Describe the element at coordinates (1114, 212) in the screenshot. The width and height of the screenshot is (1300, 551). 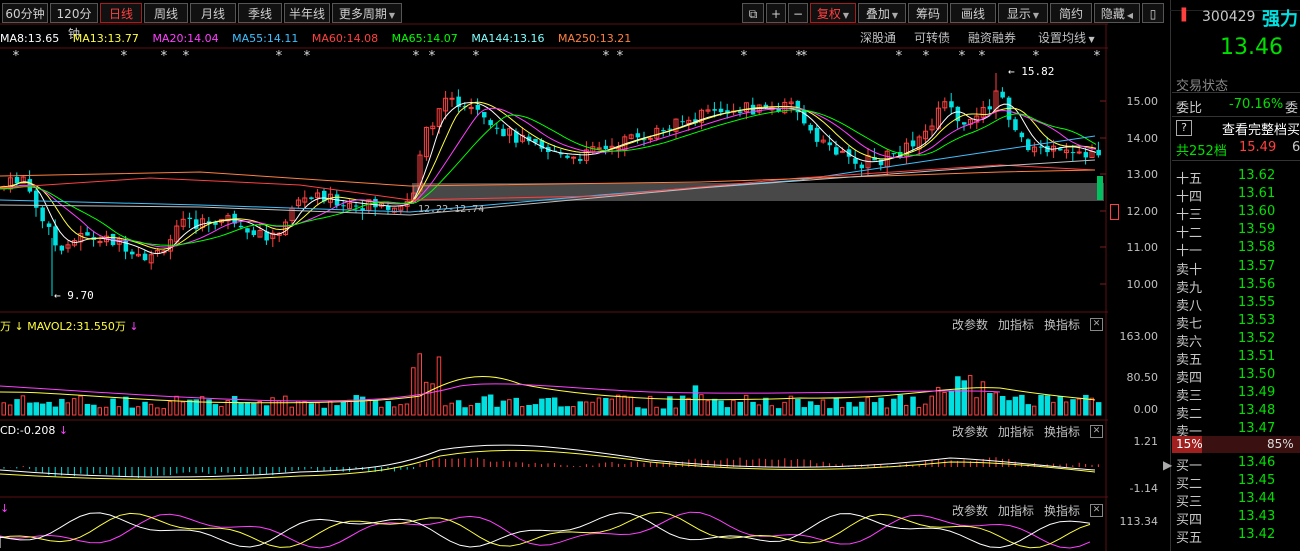
I see `price-marker` at that location.